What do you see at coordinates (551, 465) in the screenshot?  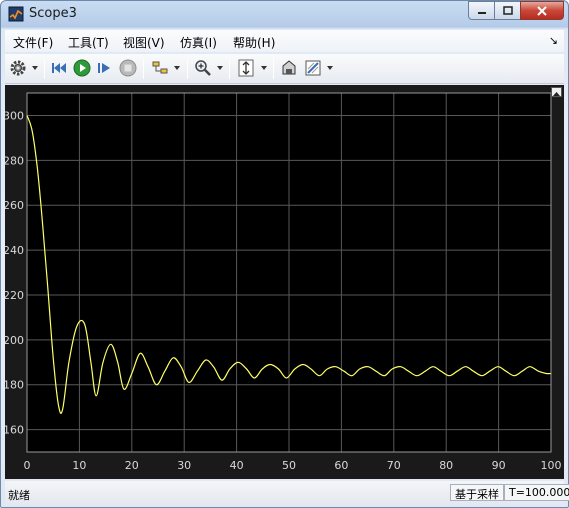 I see `x-tick-label: 100` at bounding box center [551, 465].